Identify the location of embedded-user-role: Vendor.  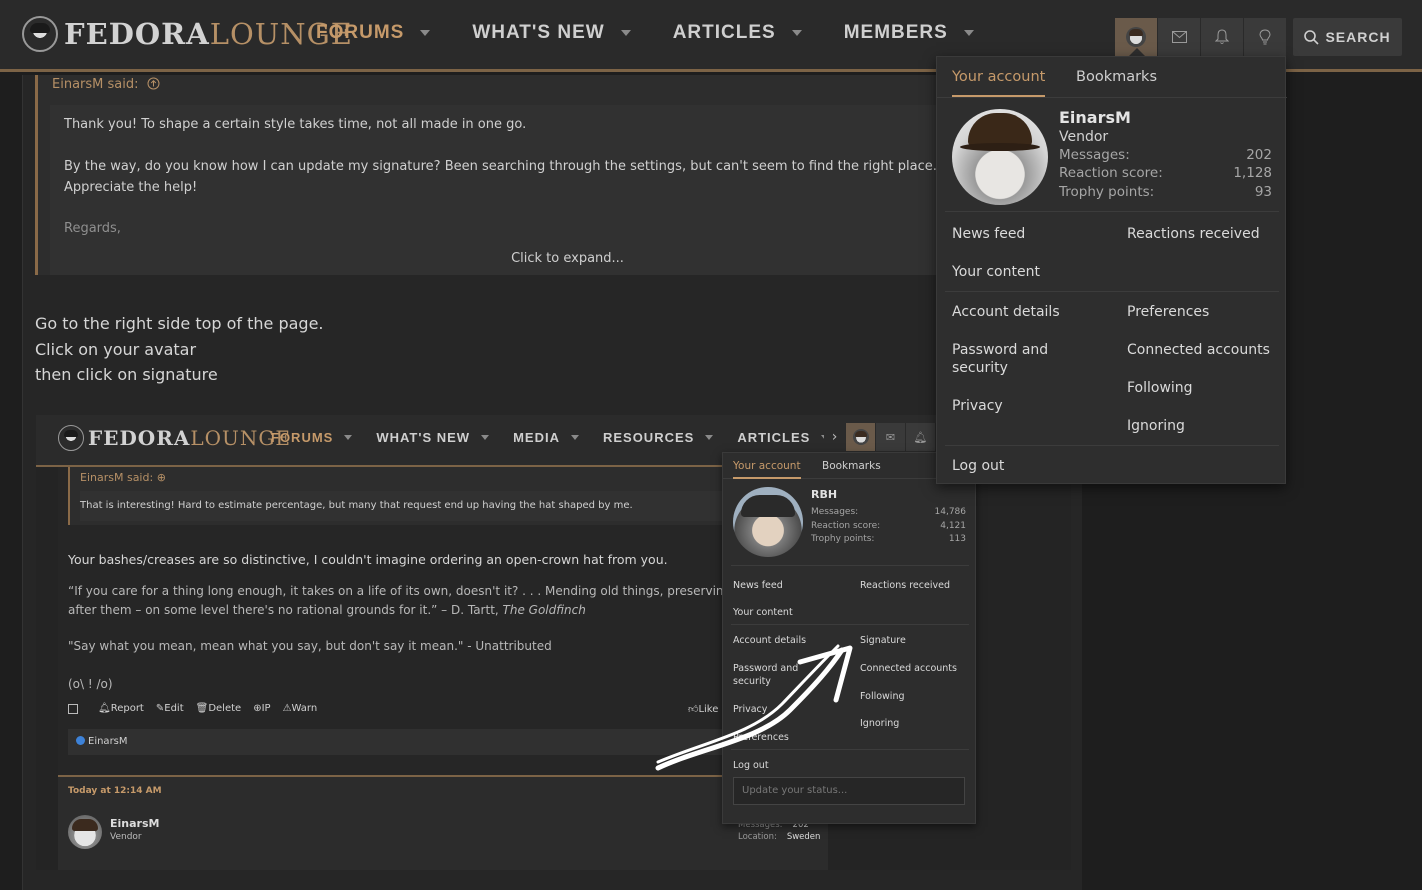
(126, 837).